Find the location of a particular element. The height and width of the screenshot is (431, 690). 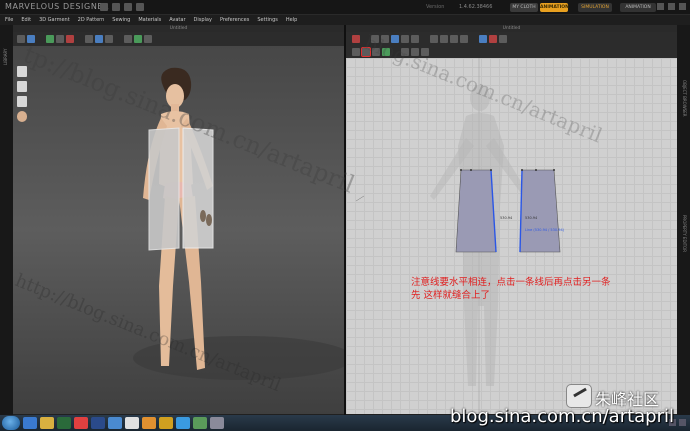

save-icon is located at coordinates (104, 7).